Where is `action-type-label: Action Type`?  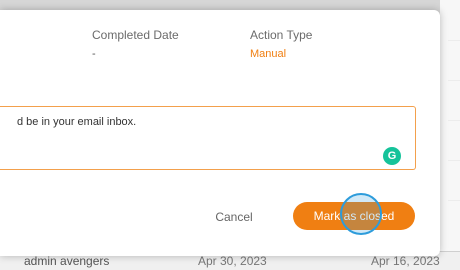 action-type-label: Action Type is located at coordinates (281, 35).